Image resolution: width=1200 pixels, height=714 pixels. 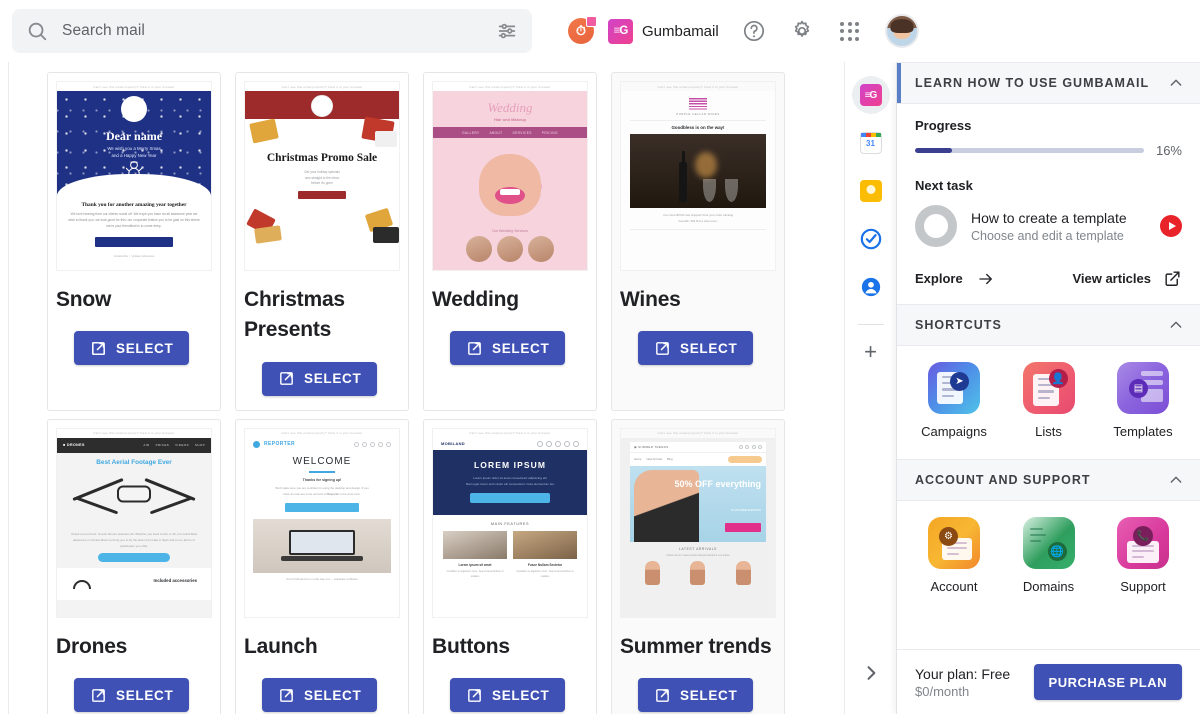 What do you see at coordinates (272, 31) in the screenshot?
I see `search-input: Search mail` at bounding box center [272, 31].